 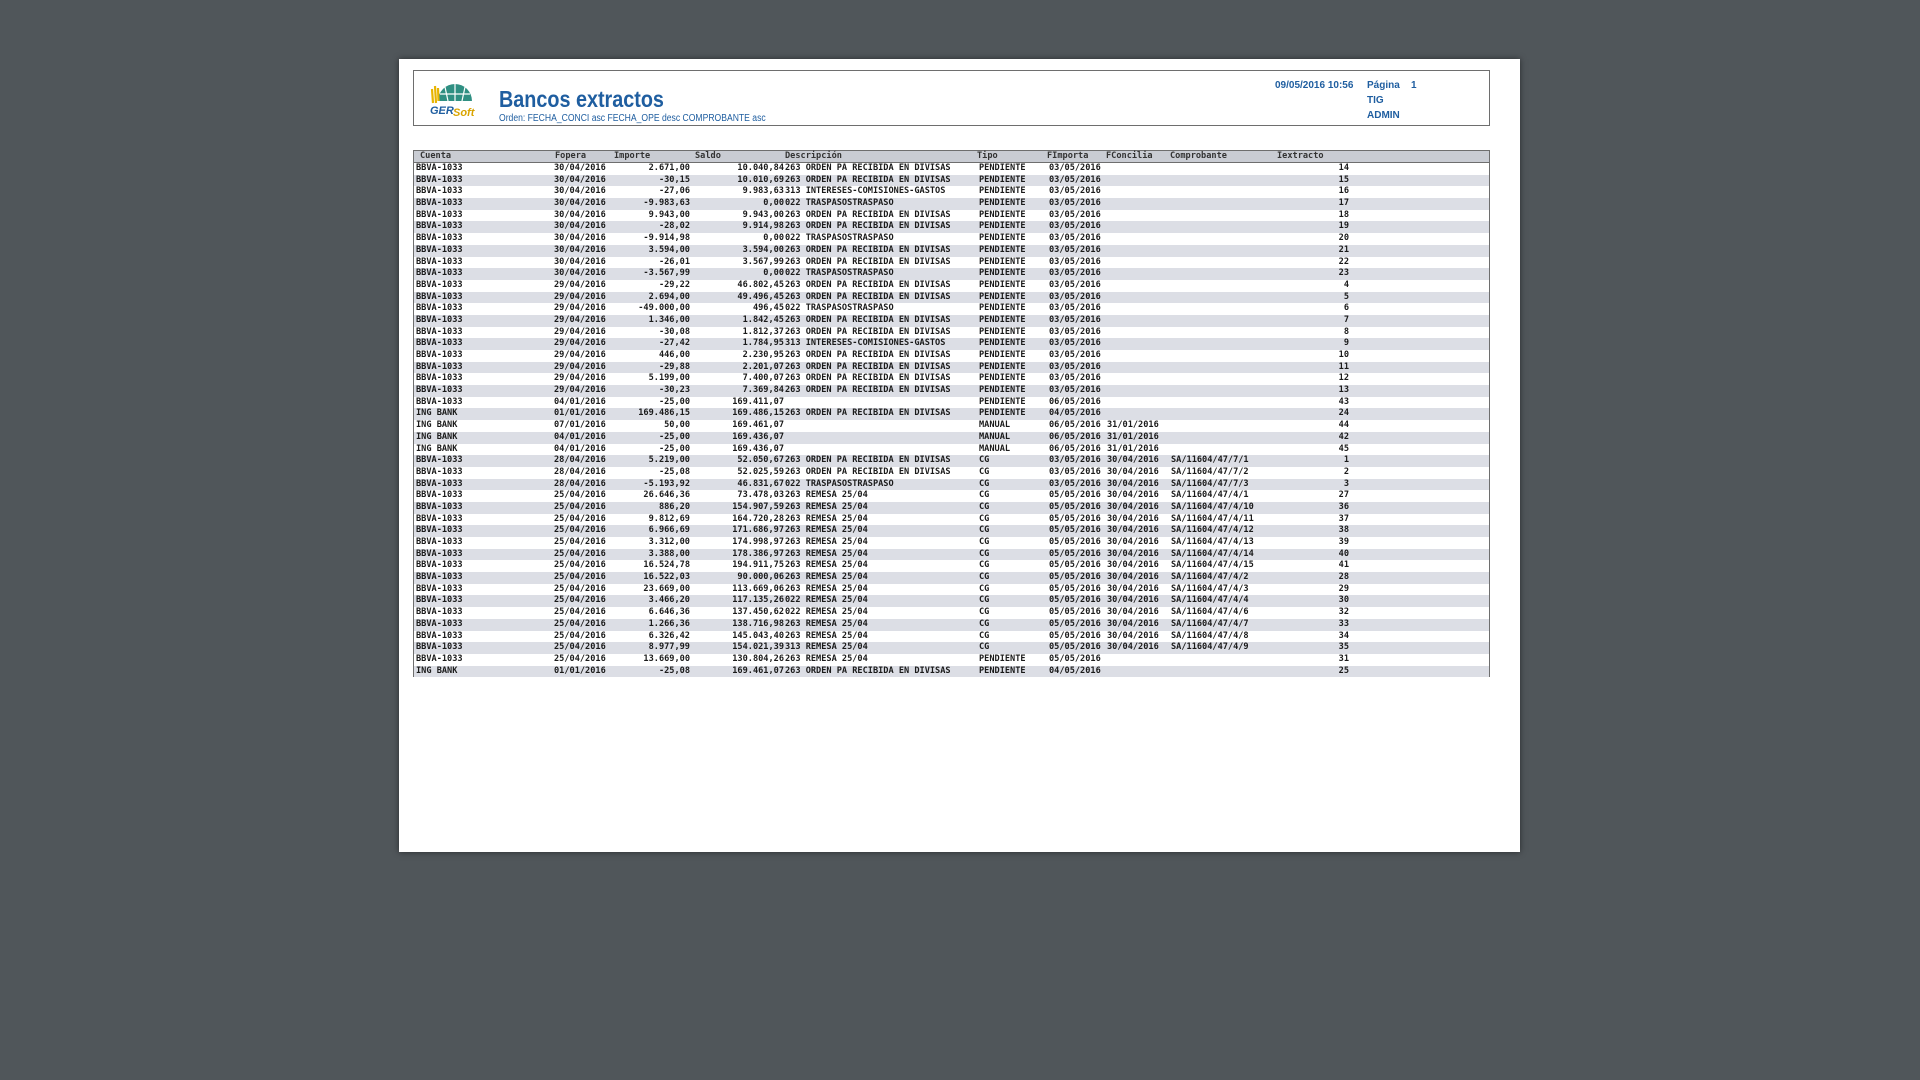 I want to click on cell-importe: -30,15, so click(x=674, y=179).